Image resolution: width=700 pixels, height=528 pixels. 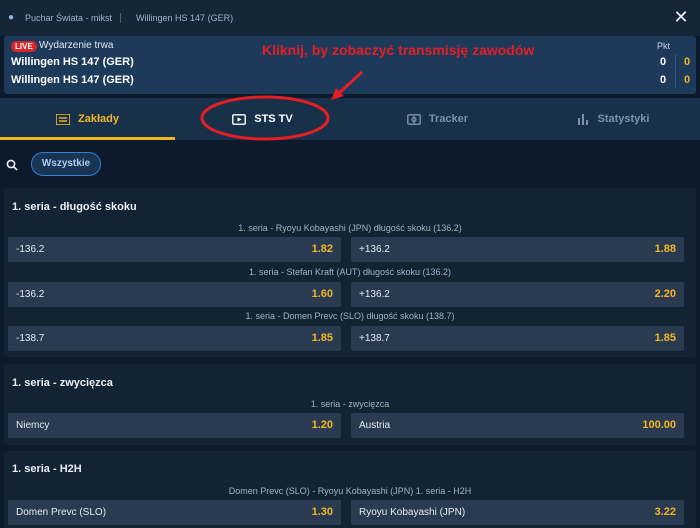 What do you see at coordinates (322, 425) in the screenshot?
I see `odds-value: 1.20` at bounding box center [322, 425].